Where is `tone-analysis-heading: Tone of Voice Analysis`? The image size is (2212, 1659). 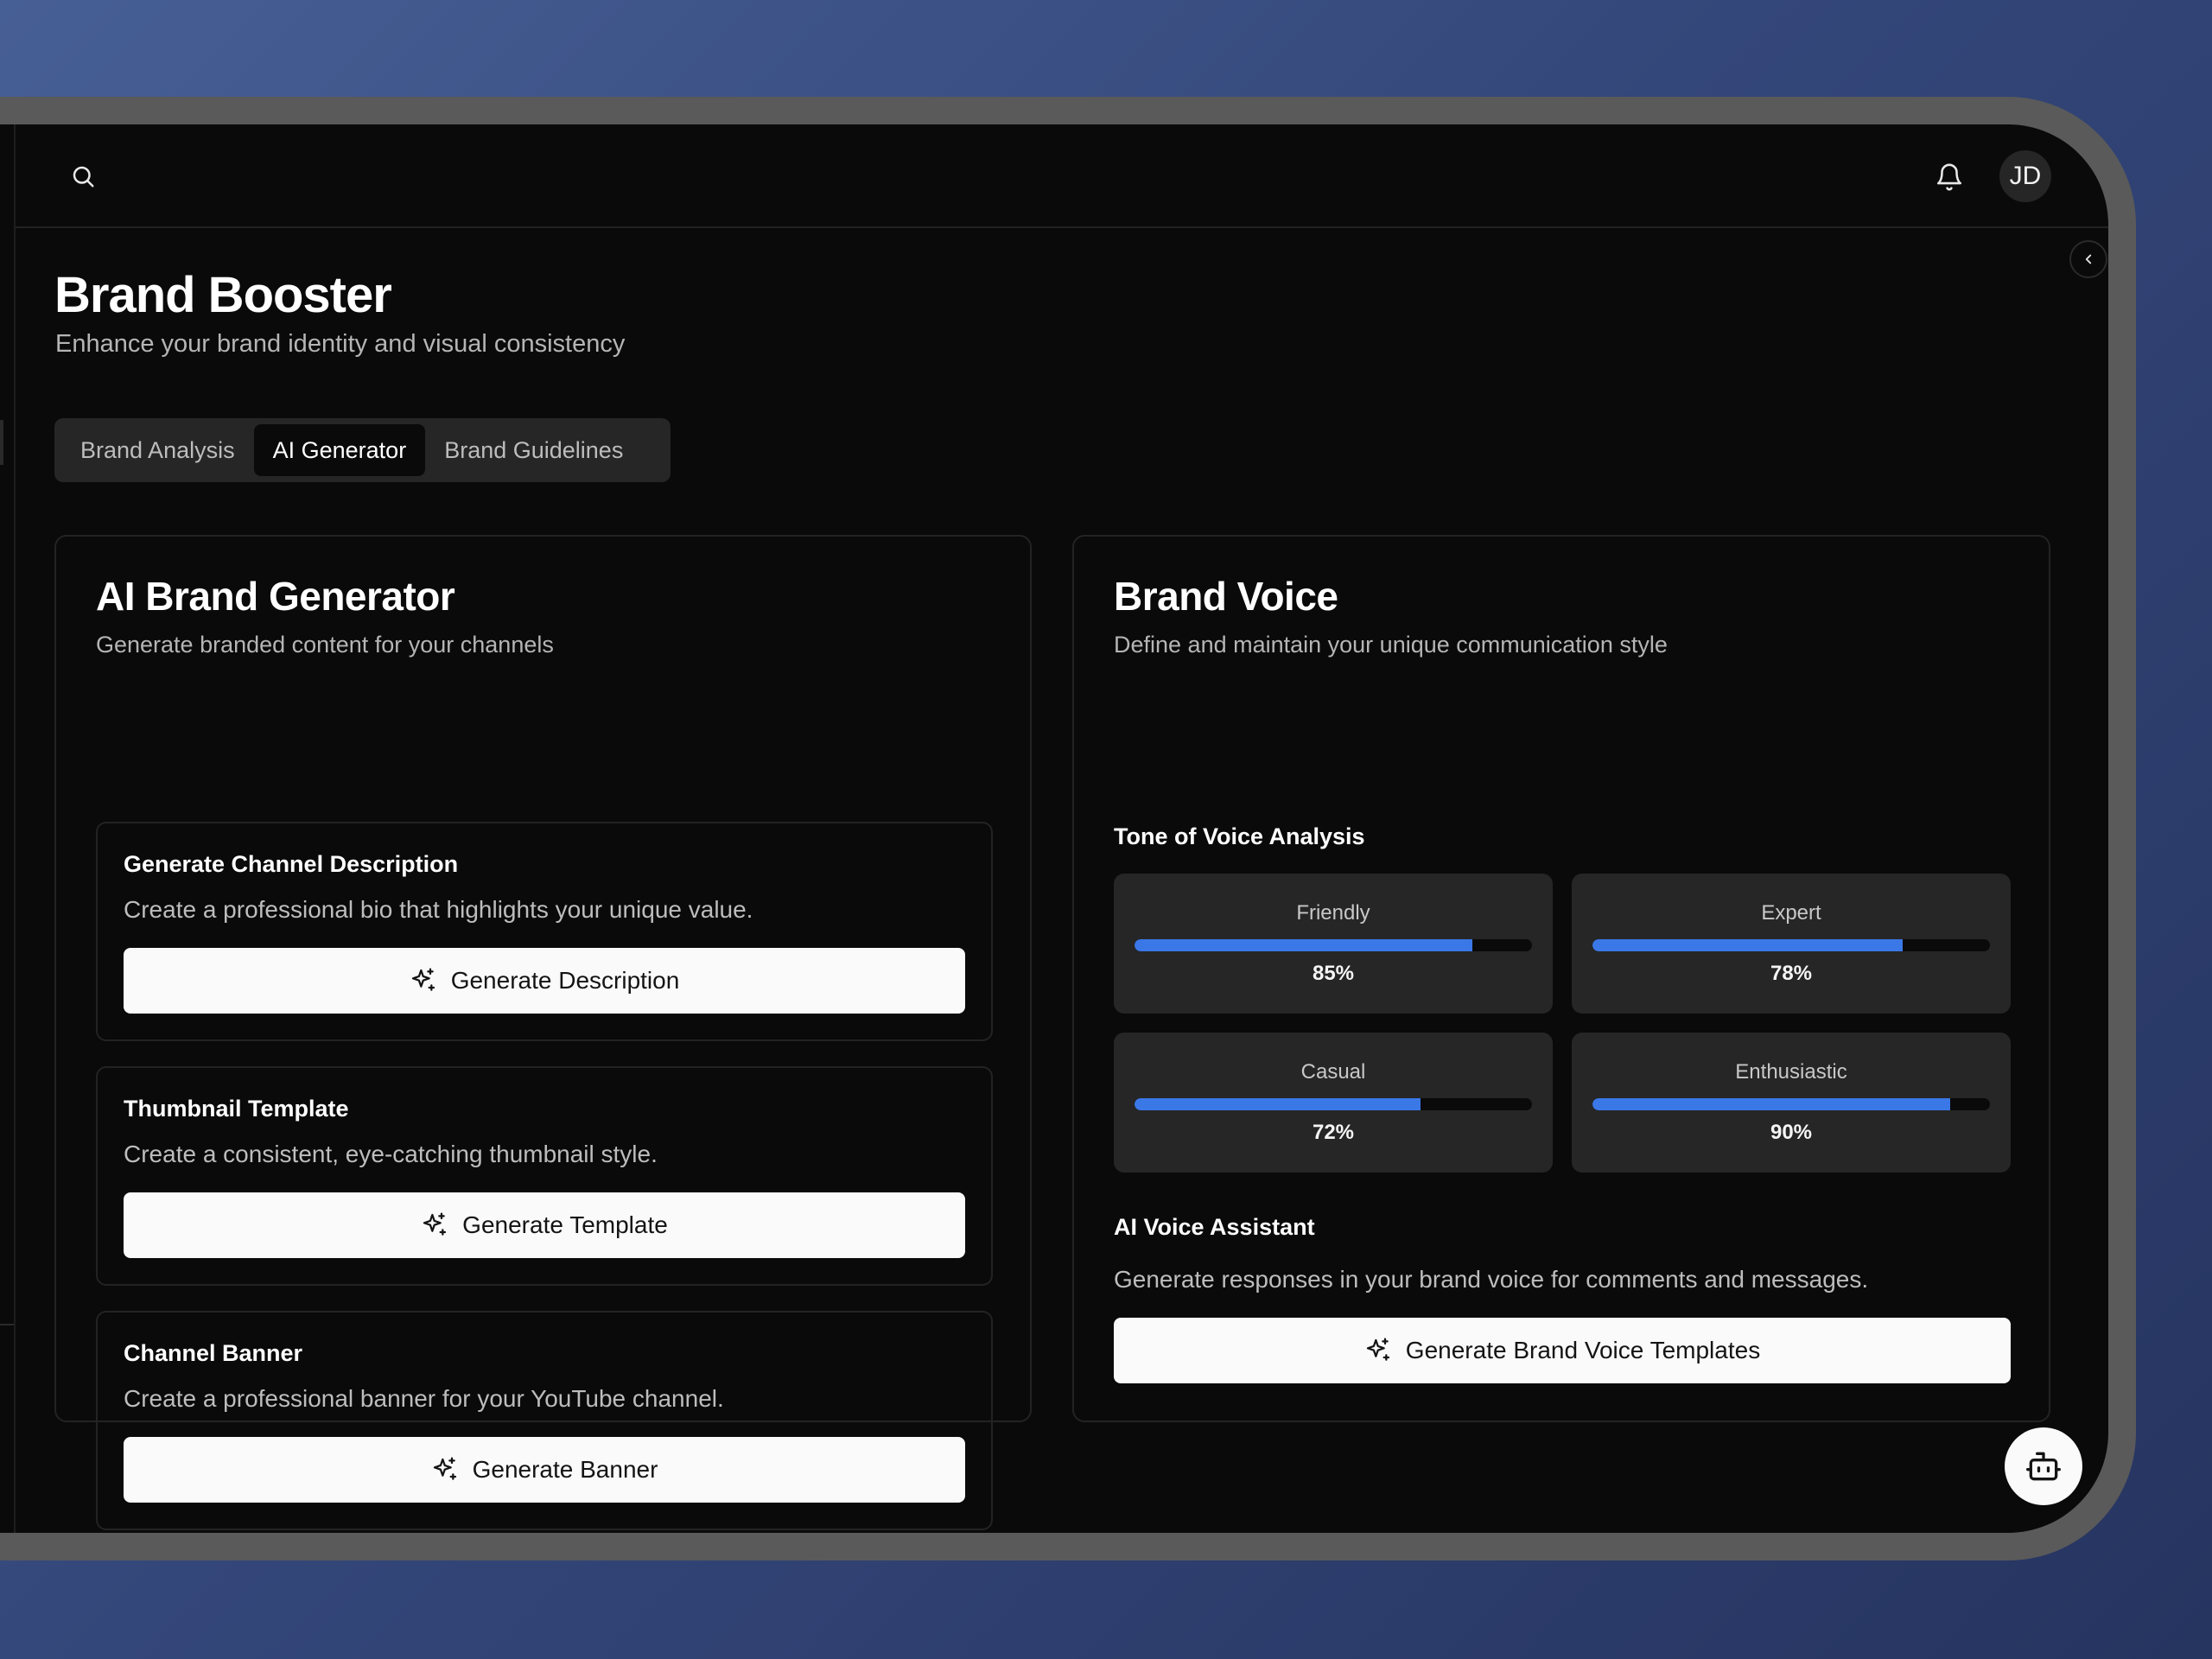
tone-analysis-heading: Tone of Voice Analysis is located at coordinates (1239, 836).